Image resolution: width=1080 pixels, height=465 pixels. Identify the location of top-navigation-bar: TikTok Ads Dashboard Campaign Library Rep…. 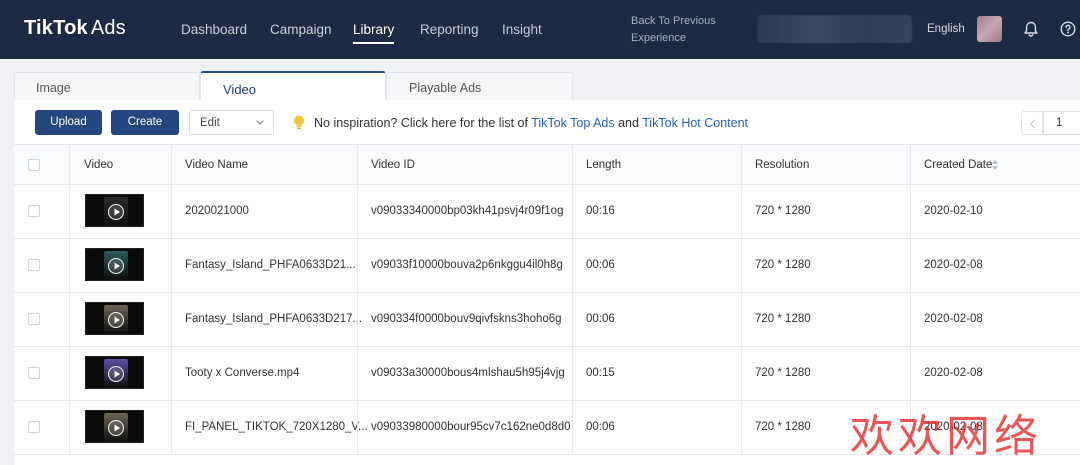
(540, 29).